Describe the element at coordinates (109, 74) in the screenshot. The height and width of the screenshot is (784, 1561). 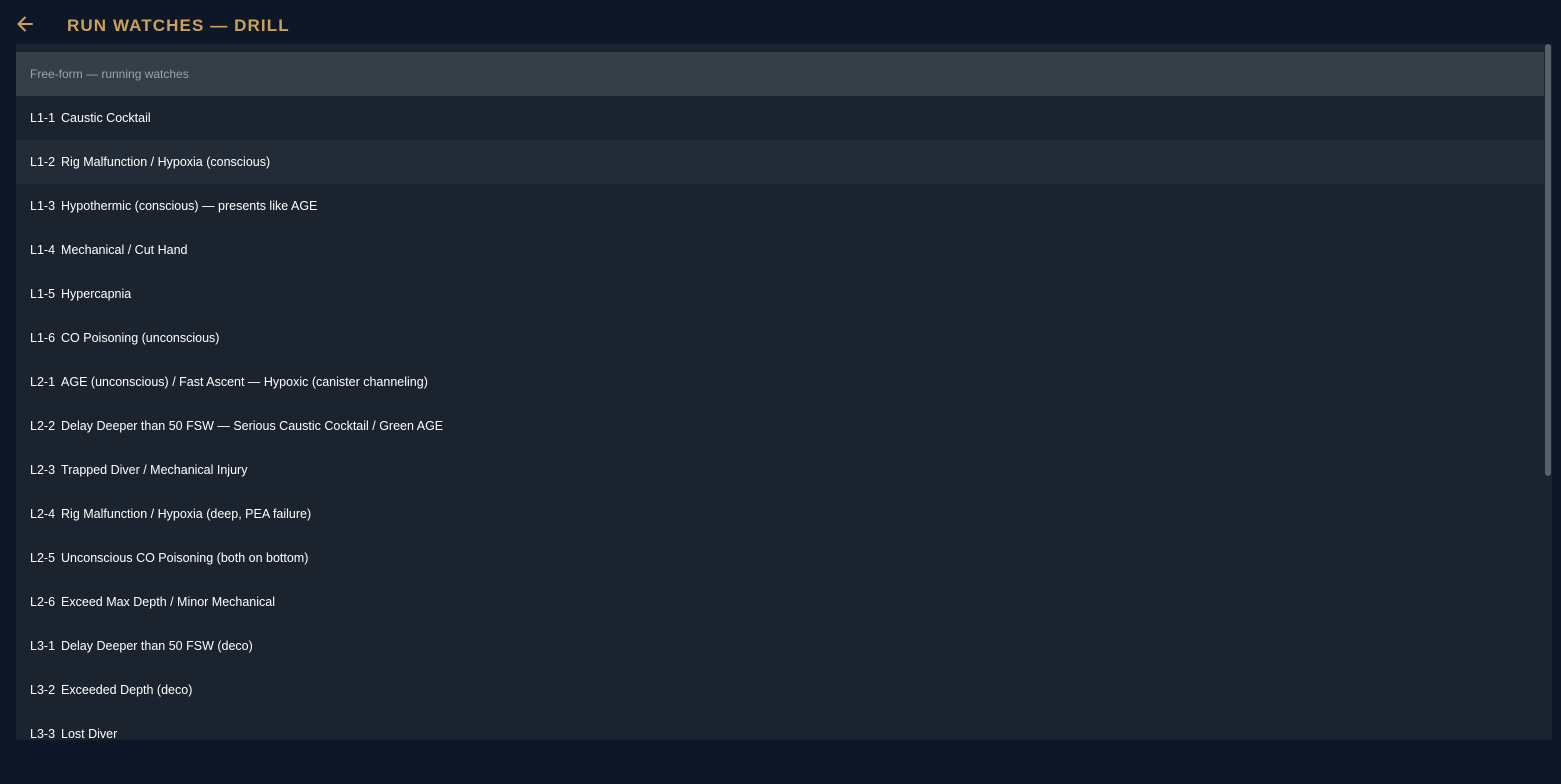
I see `list-item-label: Free-form — running watches` at that location.